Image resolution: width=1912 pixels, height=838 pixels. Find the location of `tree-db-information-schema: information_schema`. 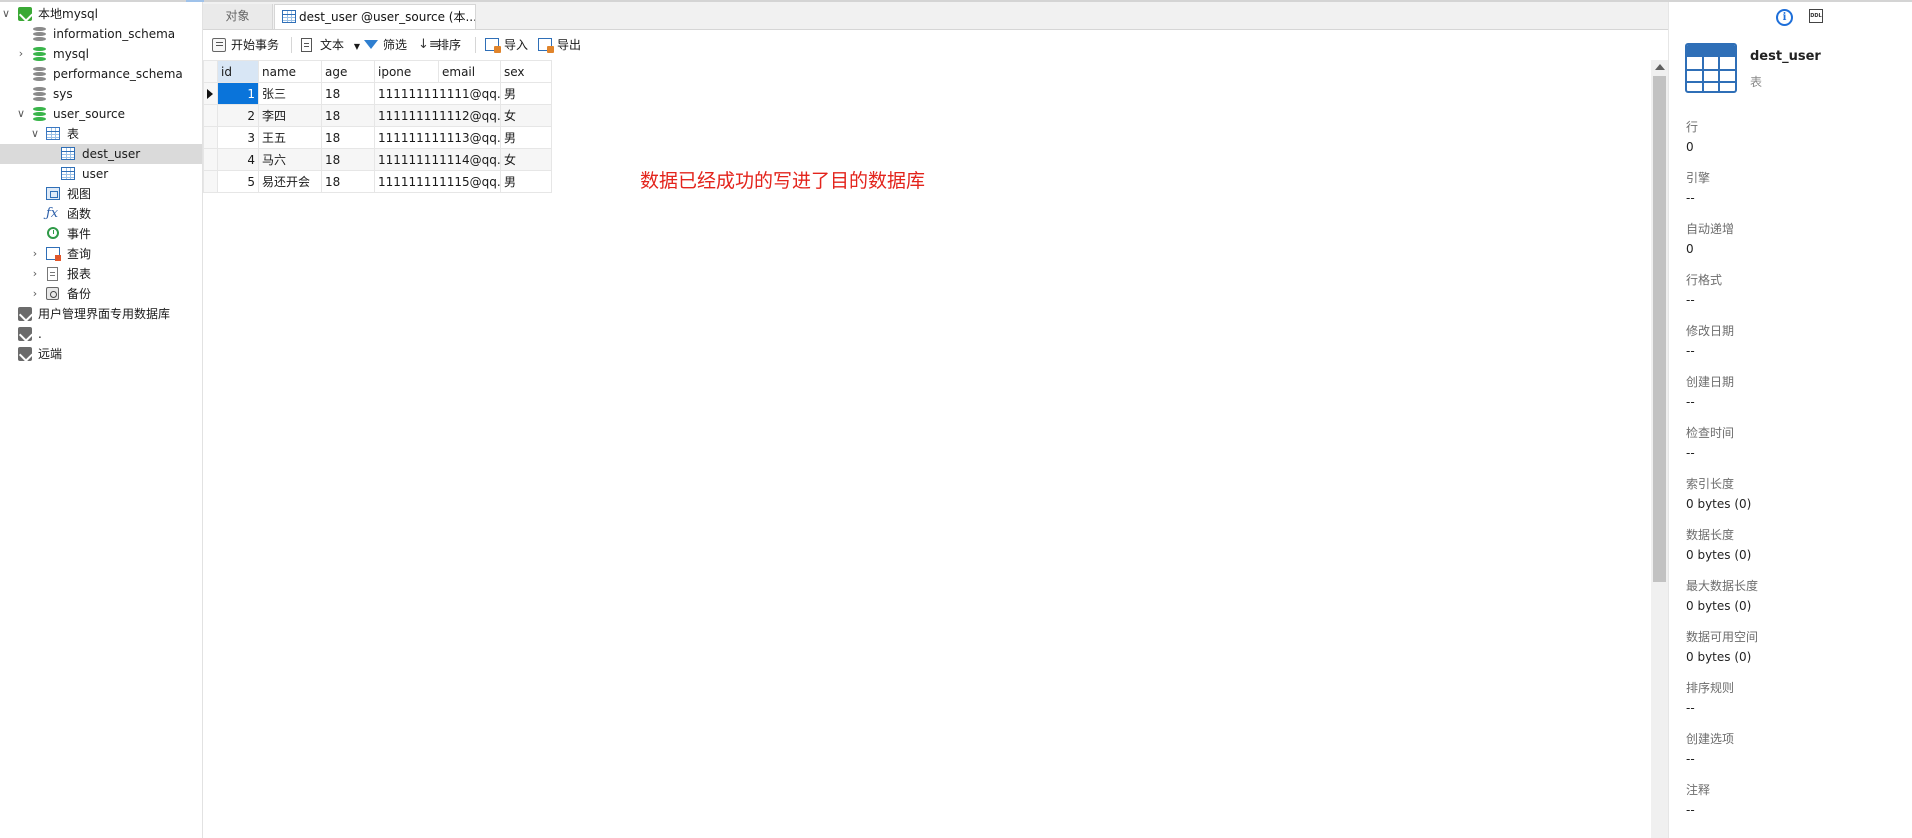

tree-db-information-schema: information_schema is located at coordinates (101, 34).